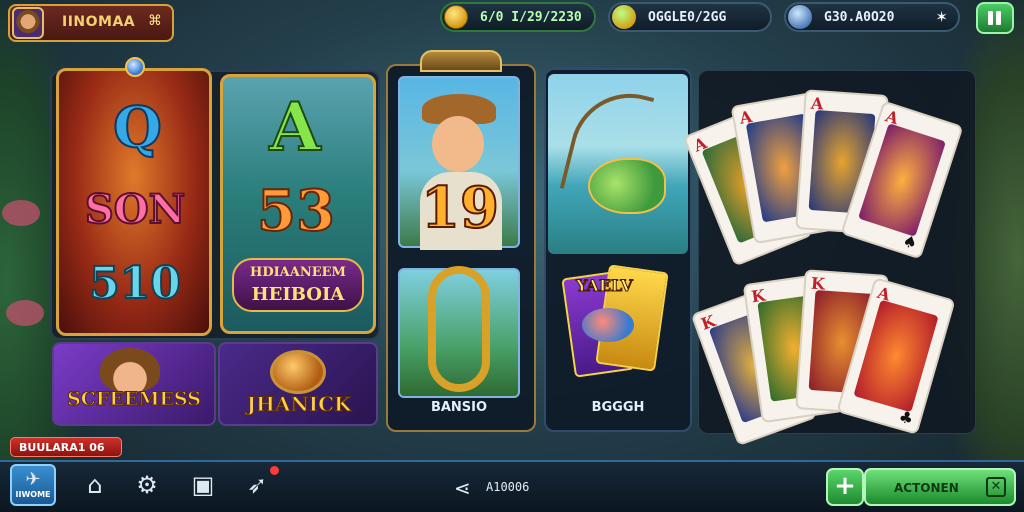 This screenshot has height=512, width=1024. I want to click on gem-balance: OGGLE0/2GG, so click(690, 17).